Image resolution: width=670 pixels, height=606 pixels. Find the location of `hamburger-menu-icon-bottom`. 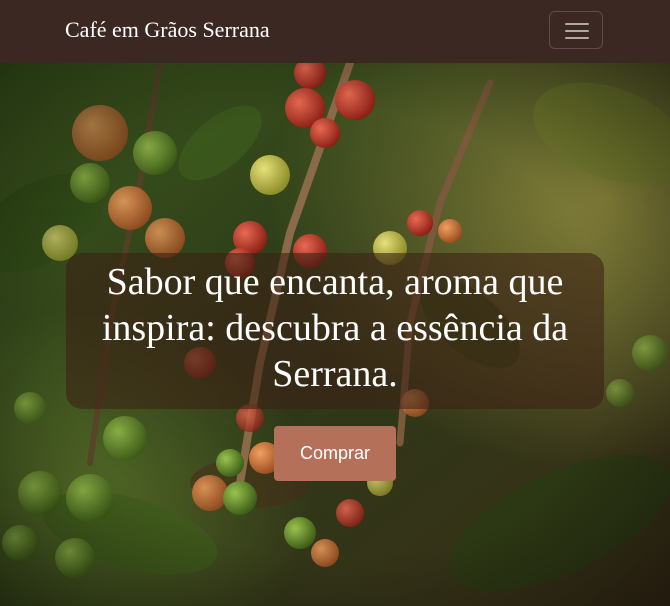

hamburger-menu-icon-bottom is located at coordinates (577, 38).